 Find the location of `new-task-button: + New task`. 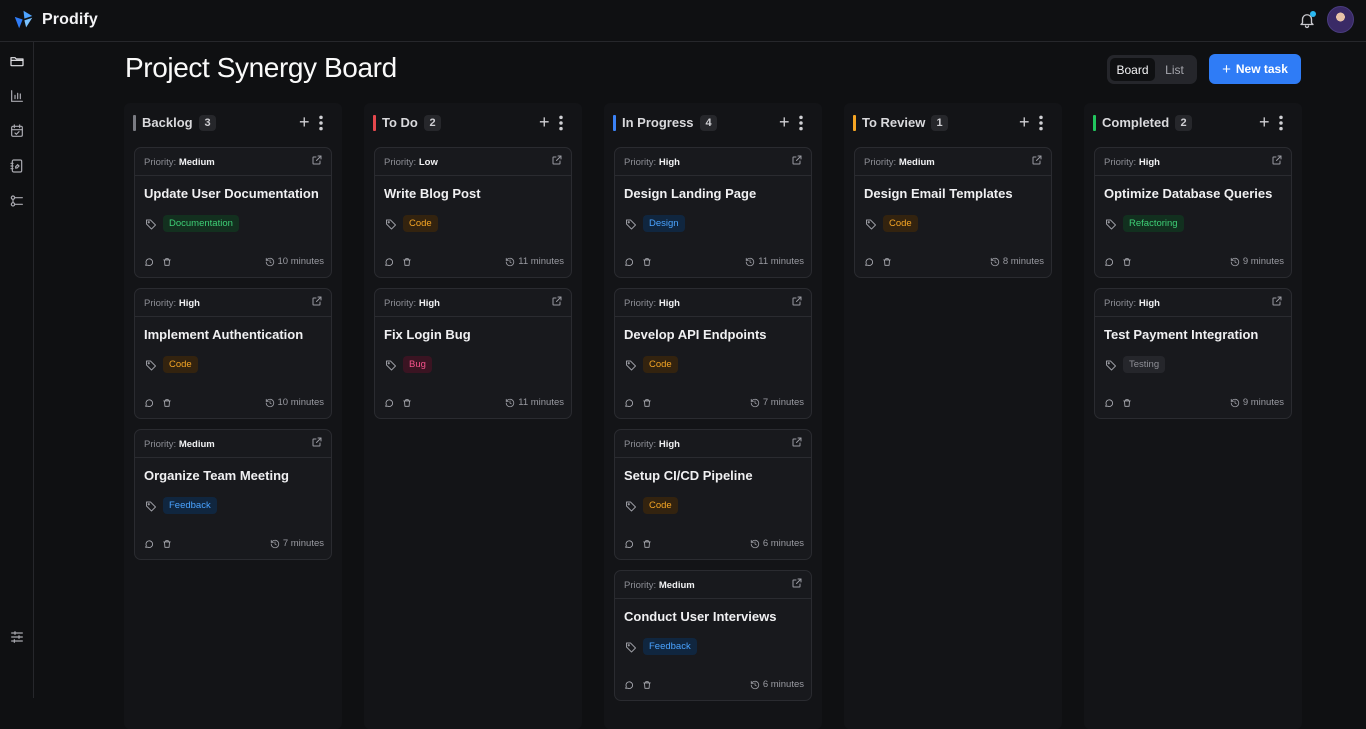

new-task-button: + New task is located at coordinates (1255, 69).